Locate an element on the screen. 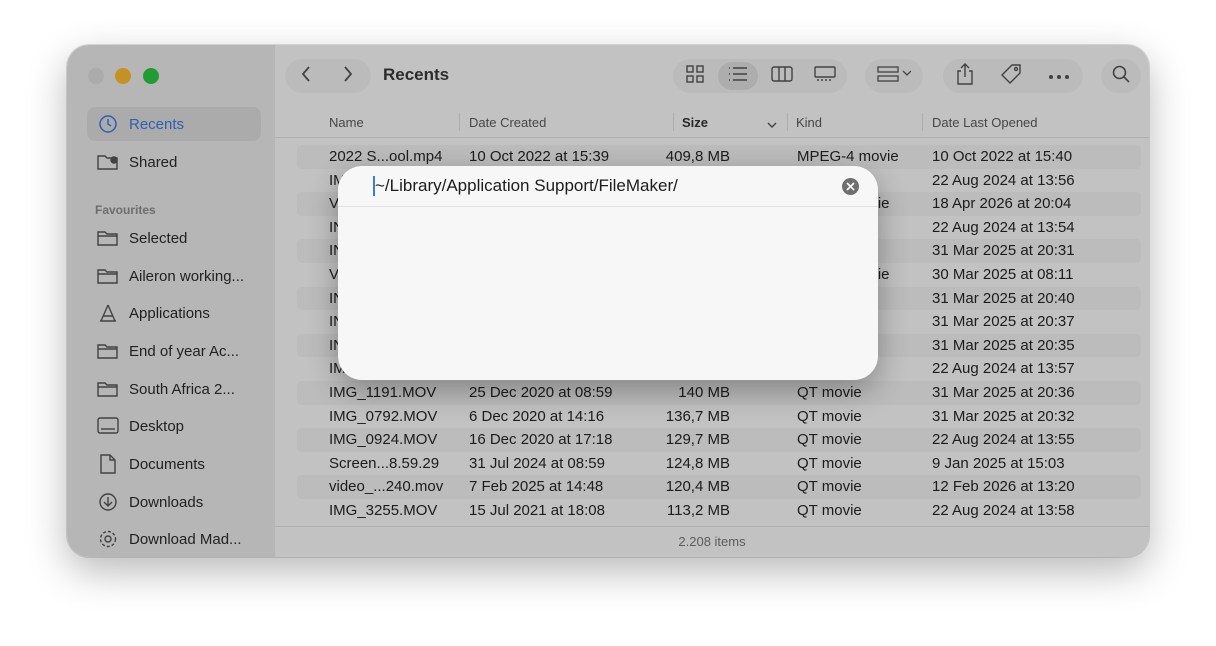  clear-input-button is located at coordinates (850, 186).